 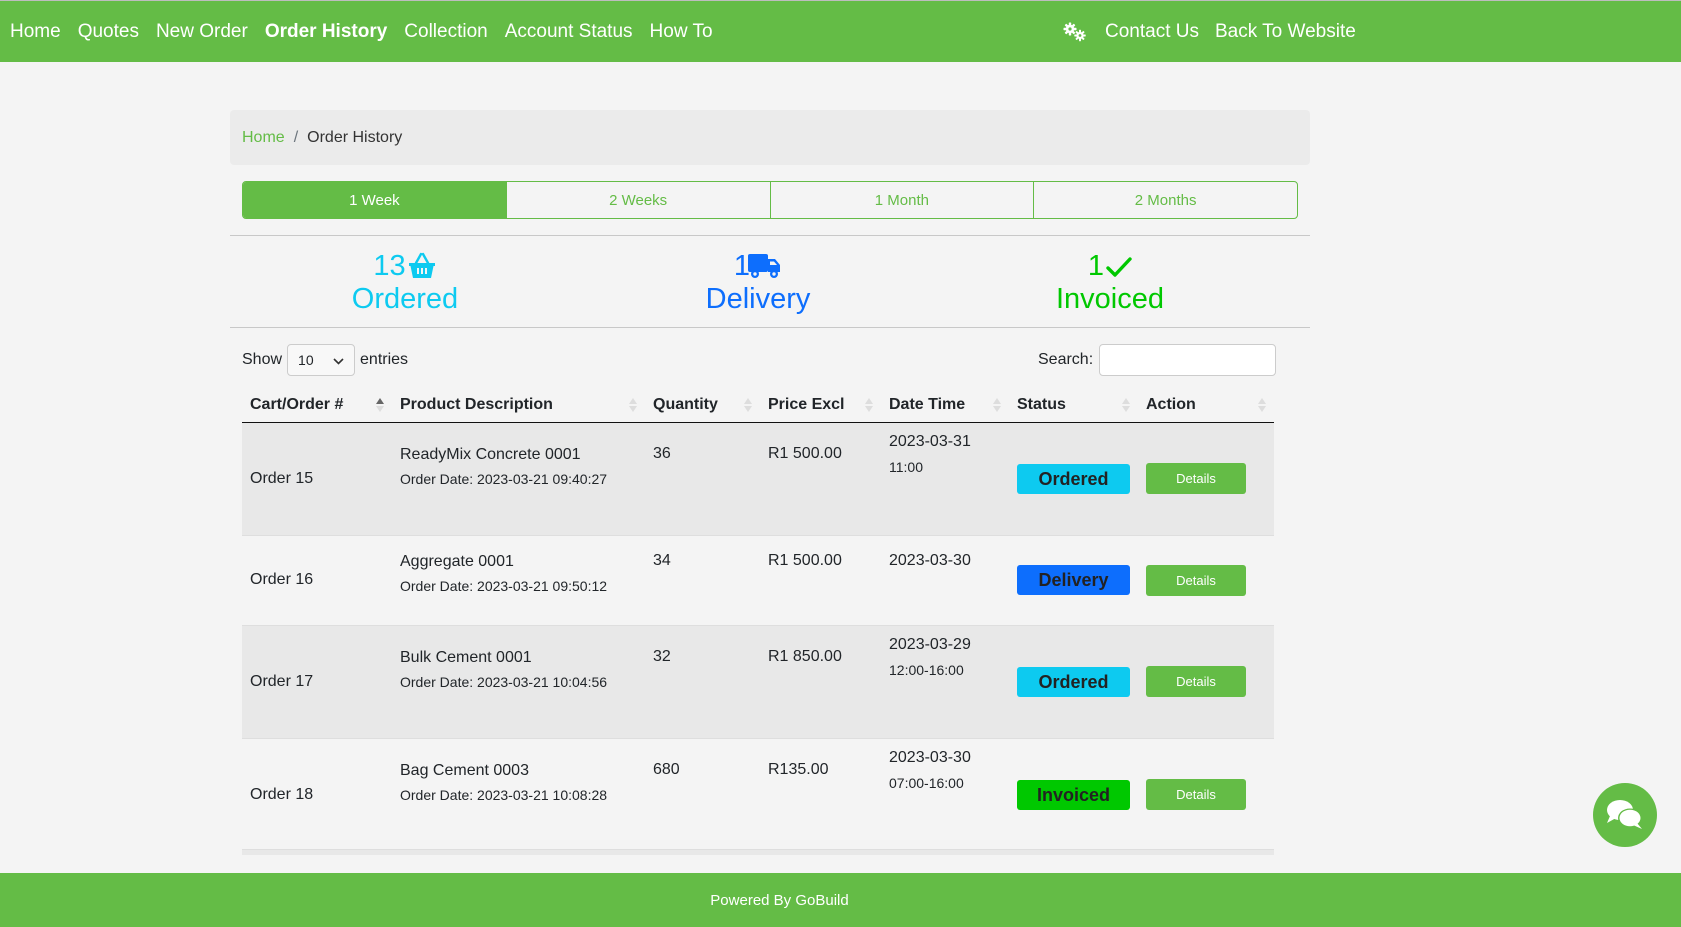 I want to click on divider-top, so click(x=770, y=235).